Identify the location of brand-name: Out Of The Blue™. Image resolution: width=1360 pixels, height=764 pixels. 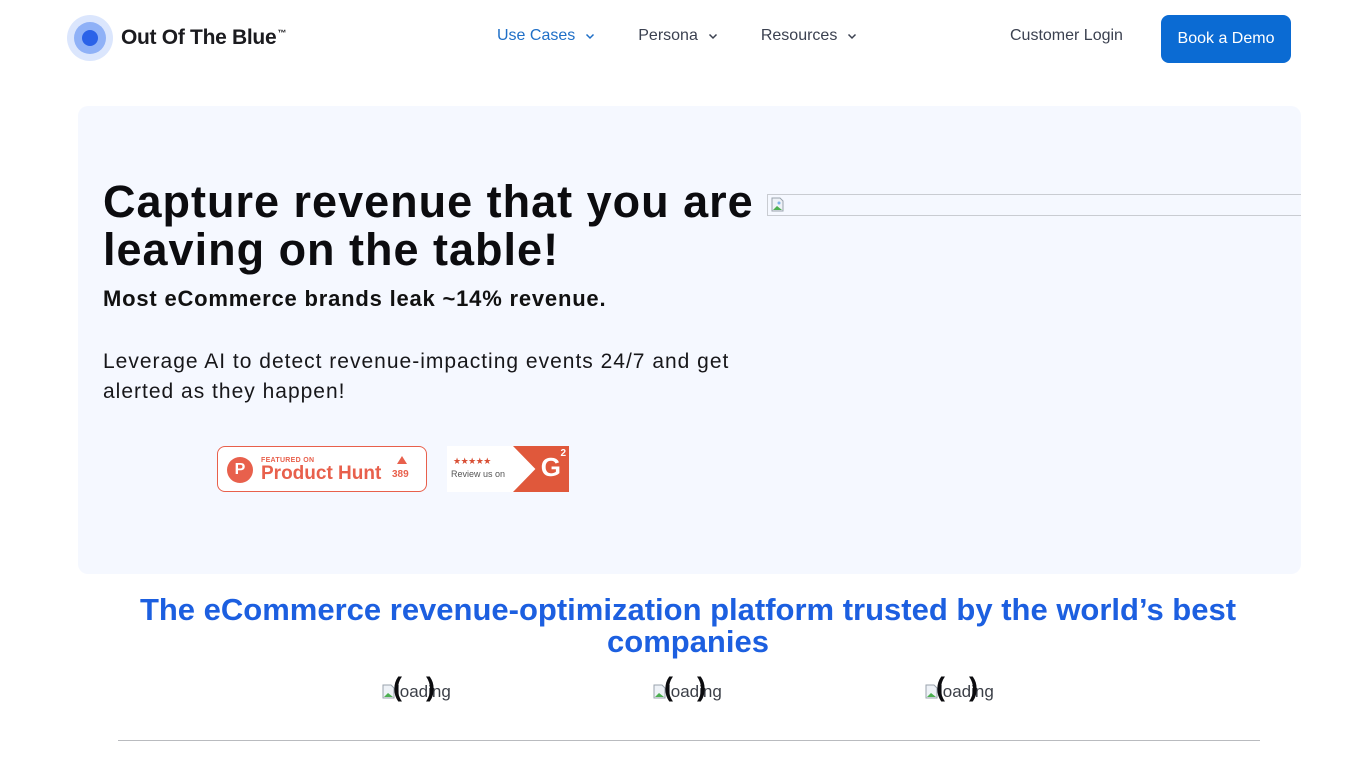
(204, 37).